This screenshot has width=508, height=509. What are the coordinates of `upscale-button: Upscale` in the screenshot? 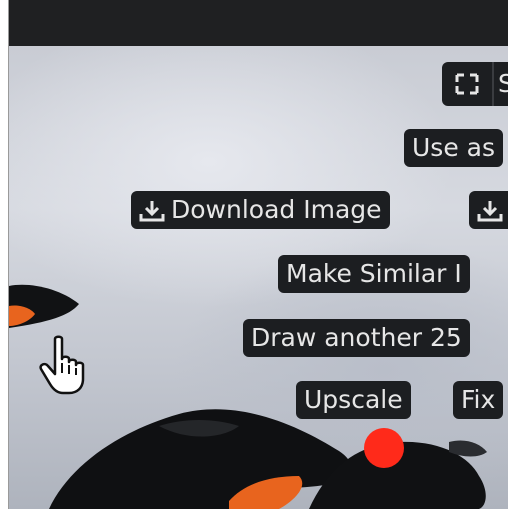 It's located at (353, 400).